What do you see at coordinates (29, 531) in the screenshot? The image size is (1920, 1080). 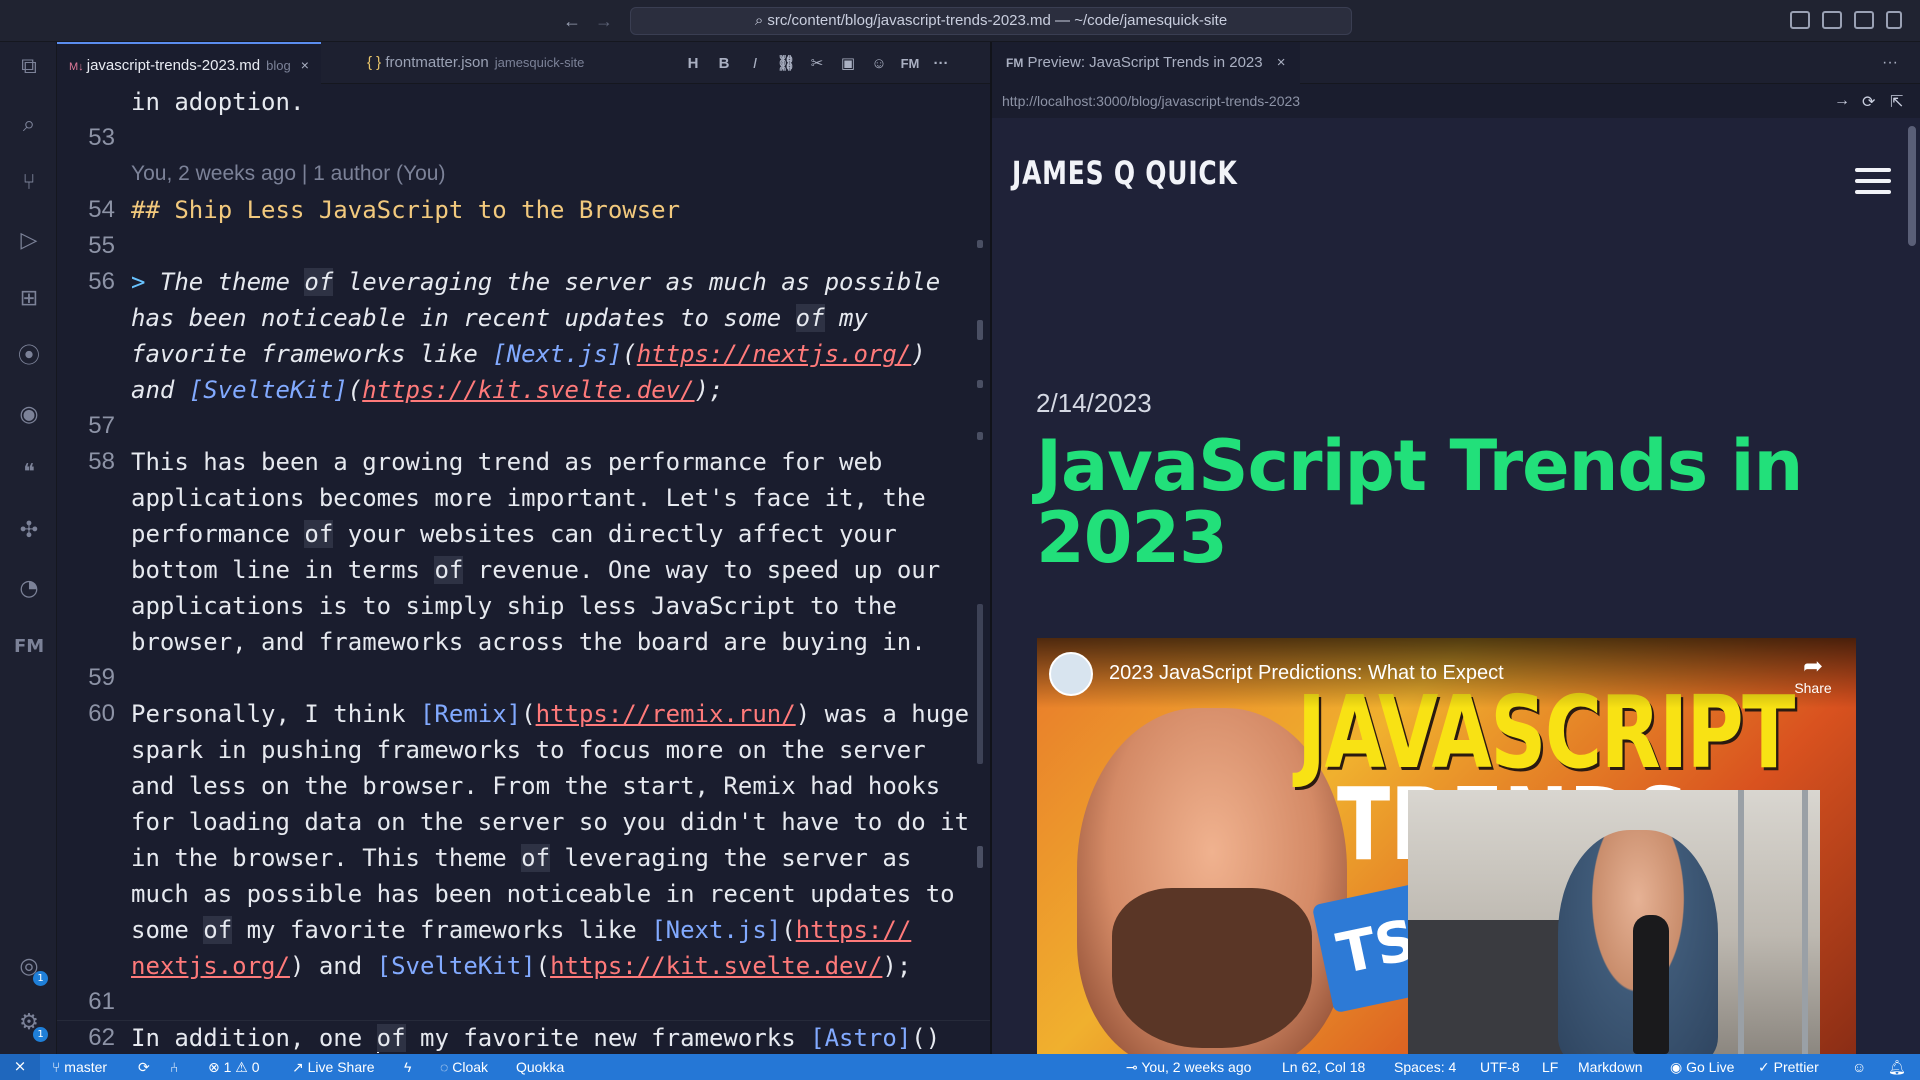 I see `butterfly-icon: ✣` at bounding box center [29, 531].